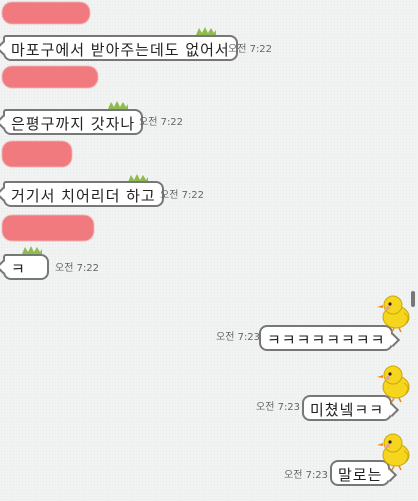 Image resolution: width=418 pixels, height=501 pixels. What do you see at coordinates (26, 267) in the screenshot?
I see `message-bubble: ㅋ` at bounding box center [26, 267].